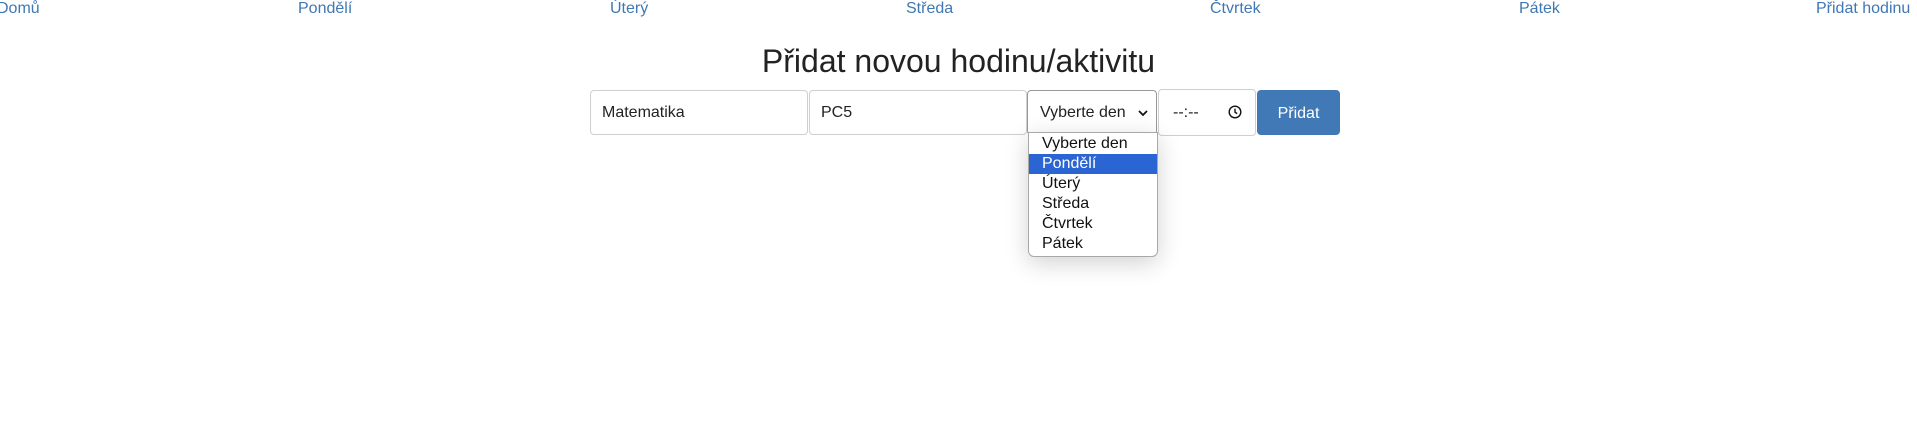  Describe the element at coordinates (1143, 112) in the screenshot. I see `chevron-down-icon` at that location.